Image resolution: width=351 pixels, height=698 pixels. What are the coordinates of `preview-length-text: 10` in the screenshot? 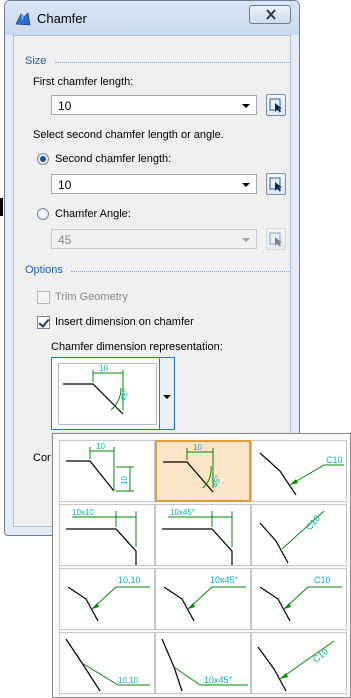 It's located at (103, 368).